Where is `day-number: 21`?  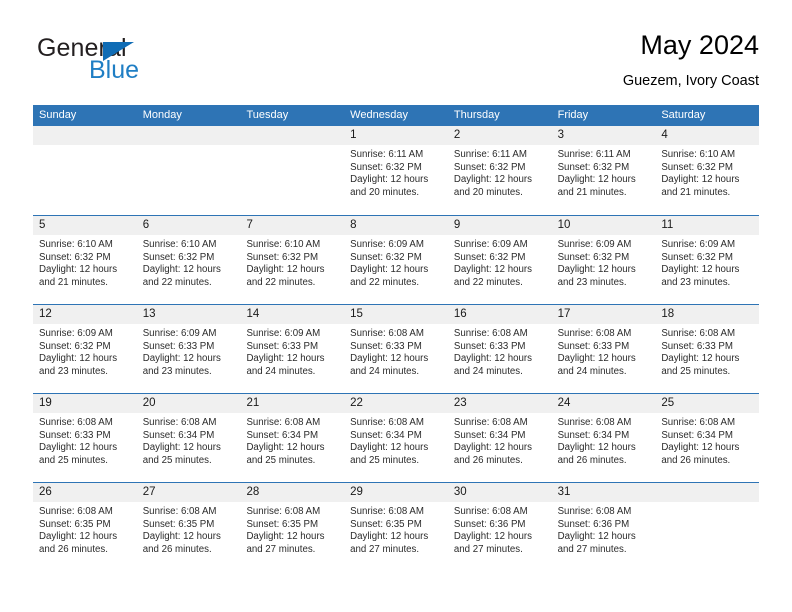 day-number: 21 is located at coordinates (253, 403).